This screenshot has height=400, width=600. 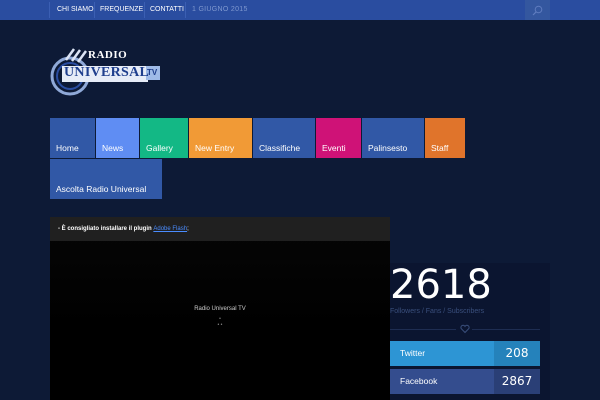 I want to click on nav-item-home: Home, so click(x=72, y=138).